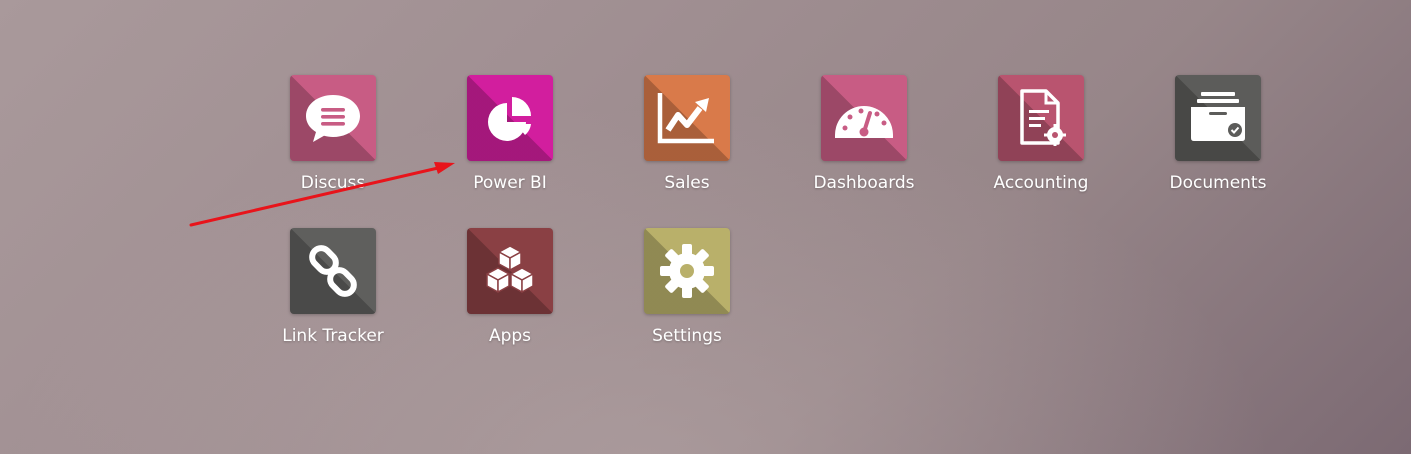 The image size is (1411, 454). I want to click on app-tile-link-tracker, so click(333, 271).